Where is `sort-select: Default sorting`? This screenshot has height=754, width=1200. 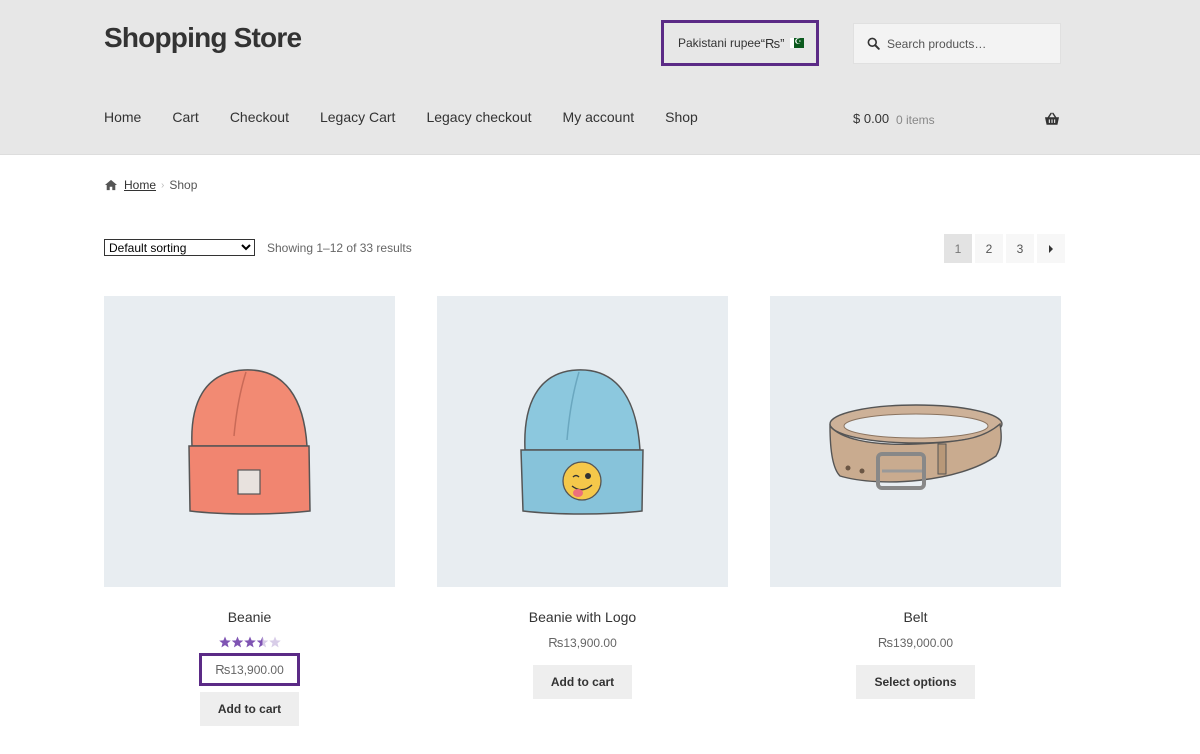
sort-select: Default sorting is located at coordinates (179, 247).